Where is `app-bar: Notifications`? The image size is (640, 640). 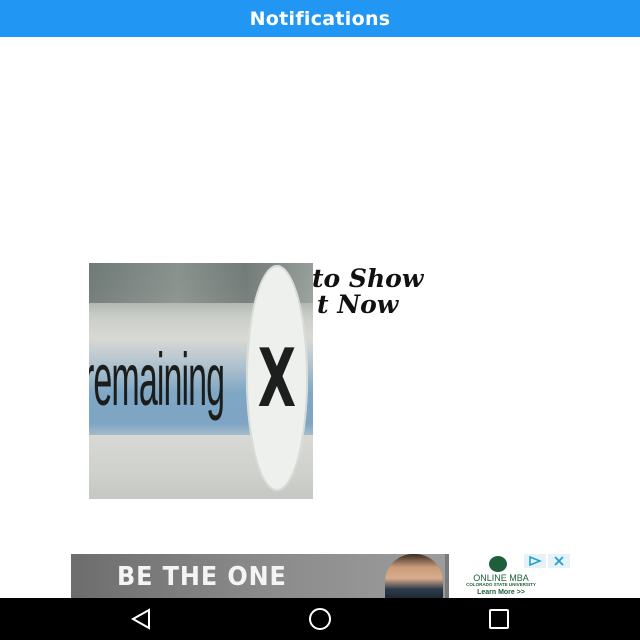
app-bar: Notifications is located at coordinates (320, 18).